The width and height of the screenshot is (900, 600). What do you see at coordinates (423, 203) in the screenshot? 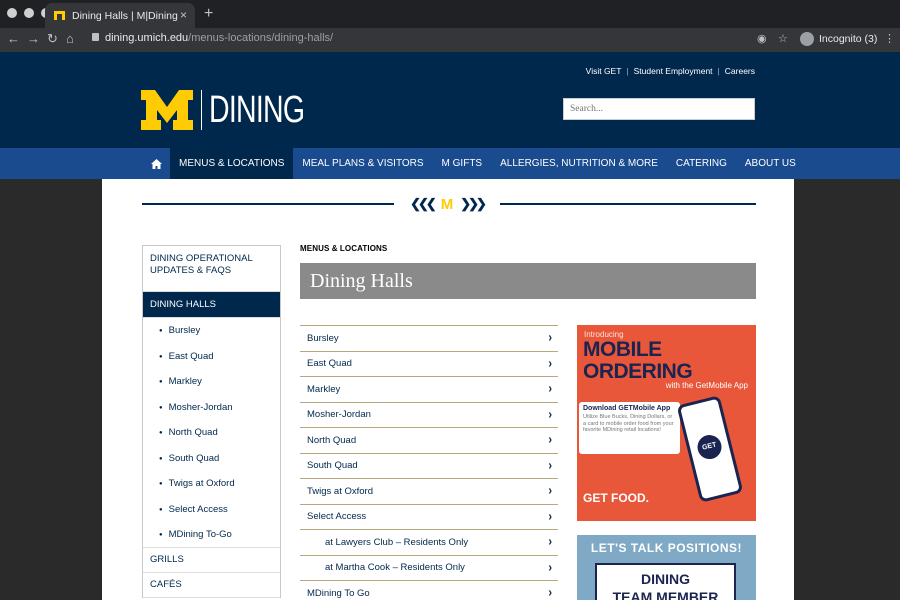
I see `chevrons-left-icon: ❮❮❮` at bounding box center [423, 203].